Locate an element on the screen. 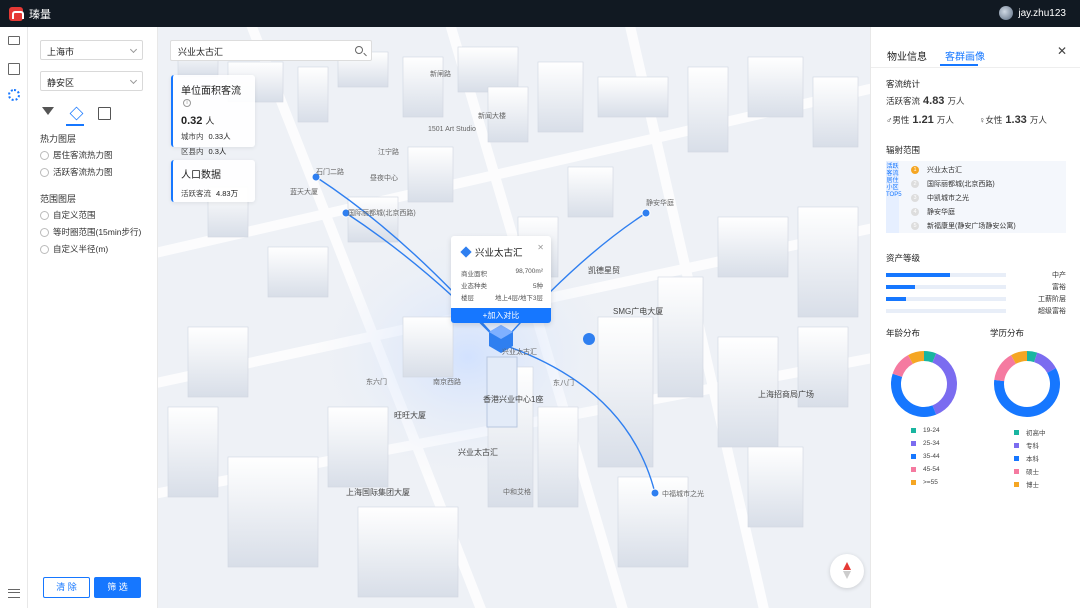 This screenshot has width=1080, height=608. legend-item: 45-54 is located at coordinates (925, 469).